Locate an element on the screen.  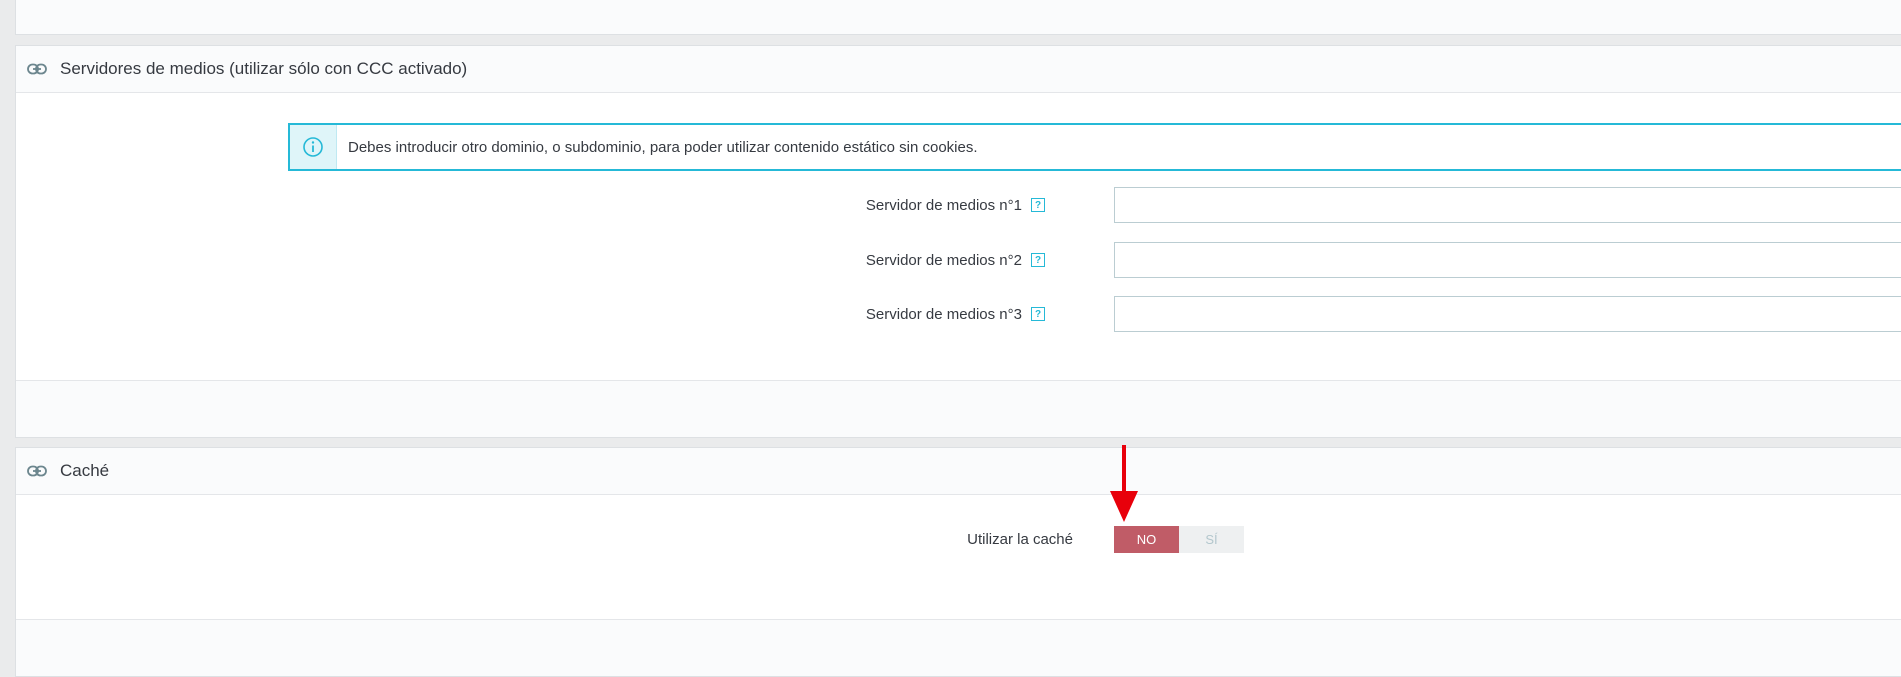
use-cache-yes-option: SÍ is located at coordinates (1211, 539).